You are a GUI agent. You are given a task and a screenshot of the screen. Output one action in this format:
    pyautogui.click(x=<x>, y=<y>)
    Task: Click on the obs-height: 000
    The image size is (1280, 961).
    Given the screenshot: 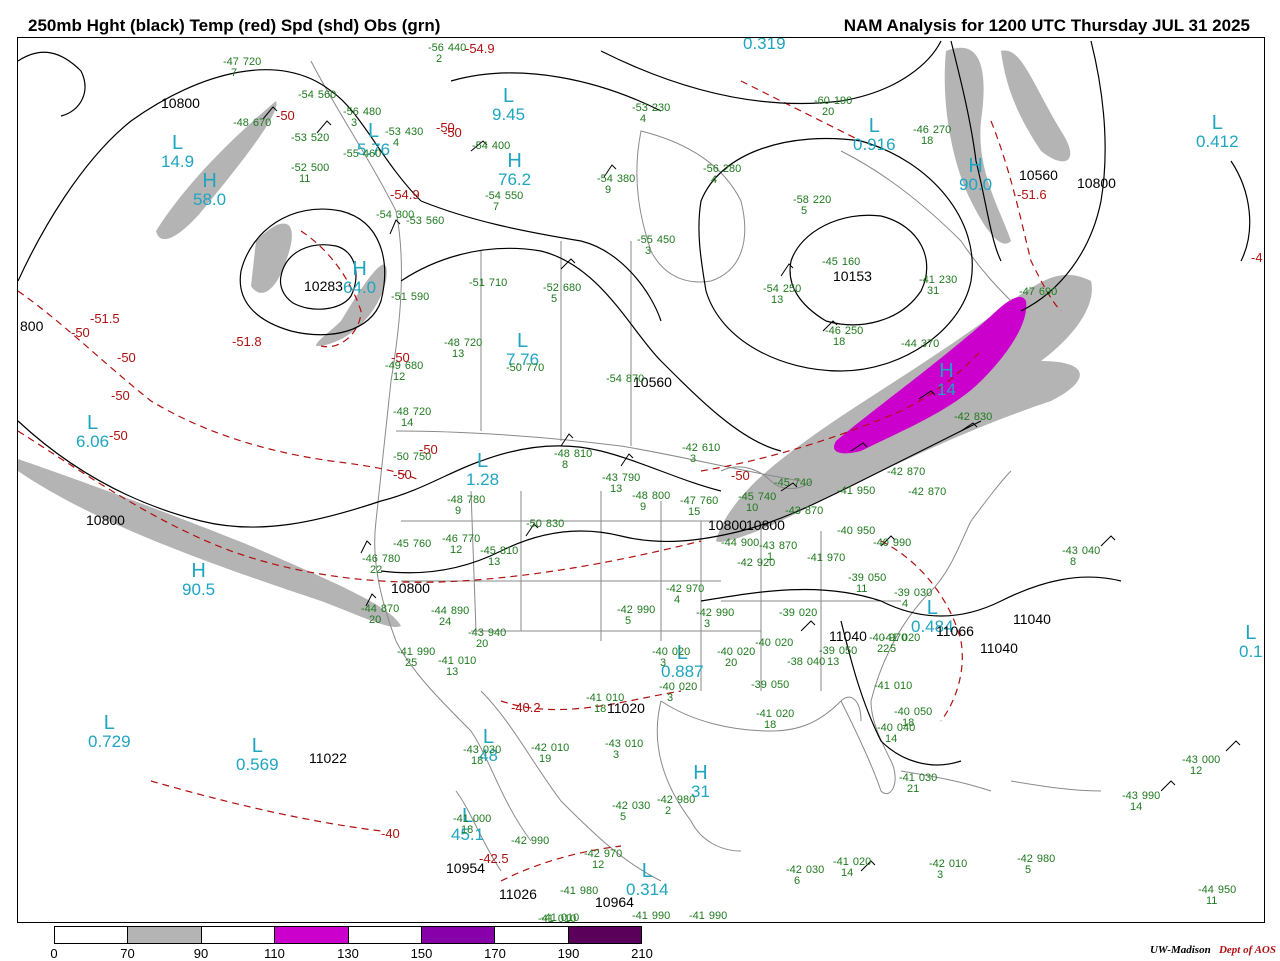 What is the action you would take?
    pyautogui.click(x=1211, y=760)
    